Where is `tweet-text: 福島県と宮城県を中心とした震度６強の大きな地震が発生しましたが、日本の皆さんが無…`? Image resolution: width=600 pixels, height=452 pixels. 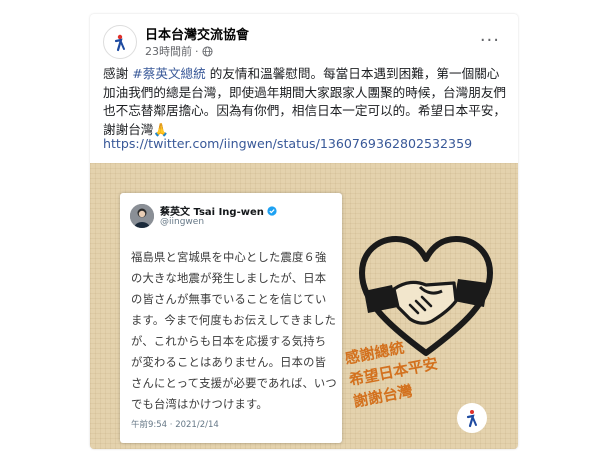 tweet-text: 福島県と宮城県を中心とした震度６強の大きな地震が発生しましたが、日本の皆さんが無… is located at coordinates (234, 331).